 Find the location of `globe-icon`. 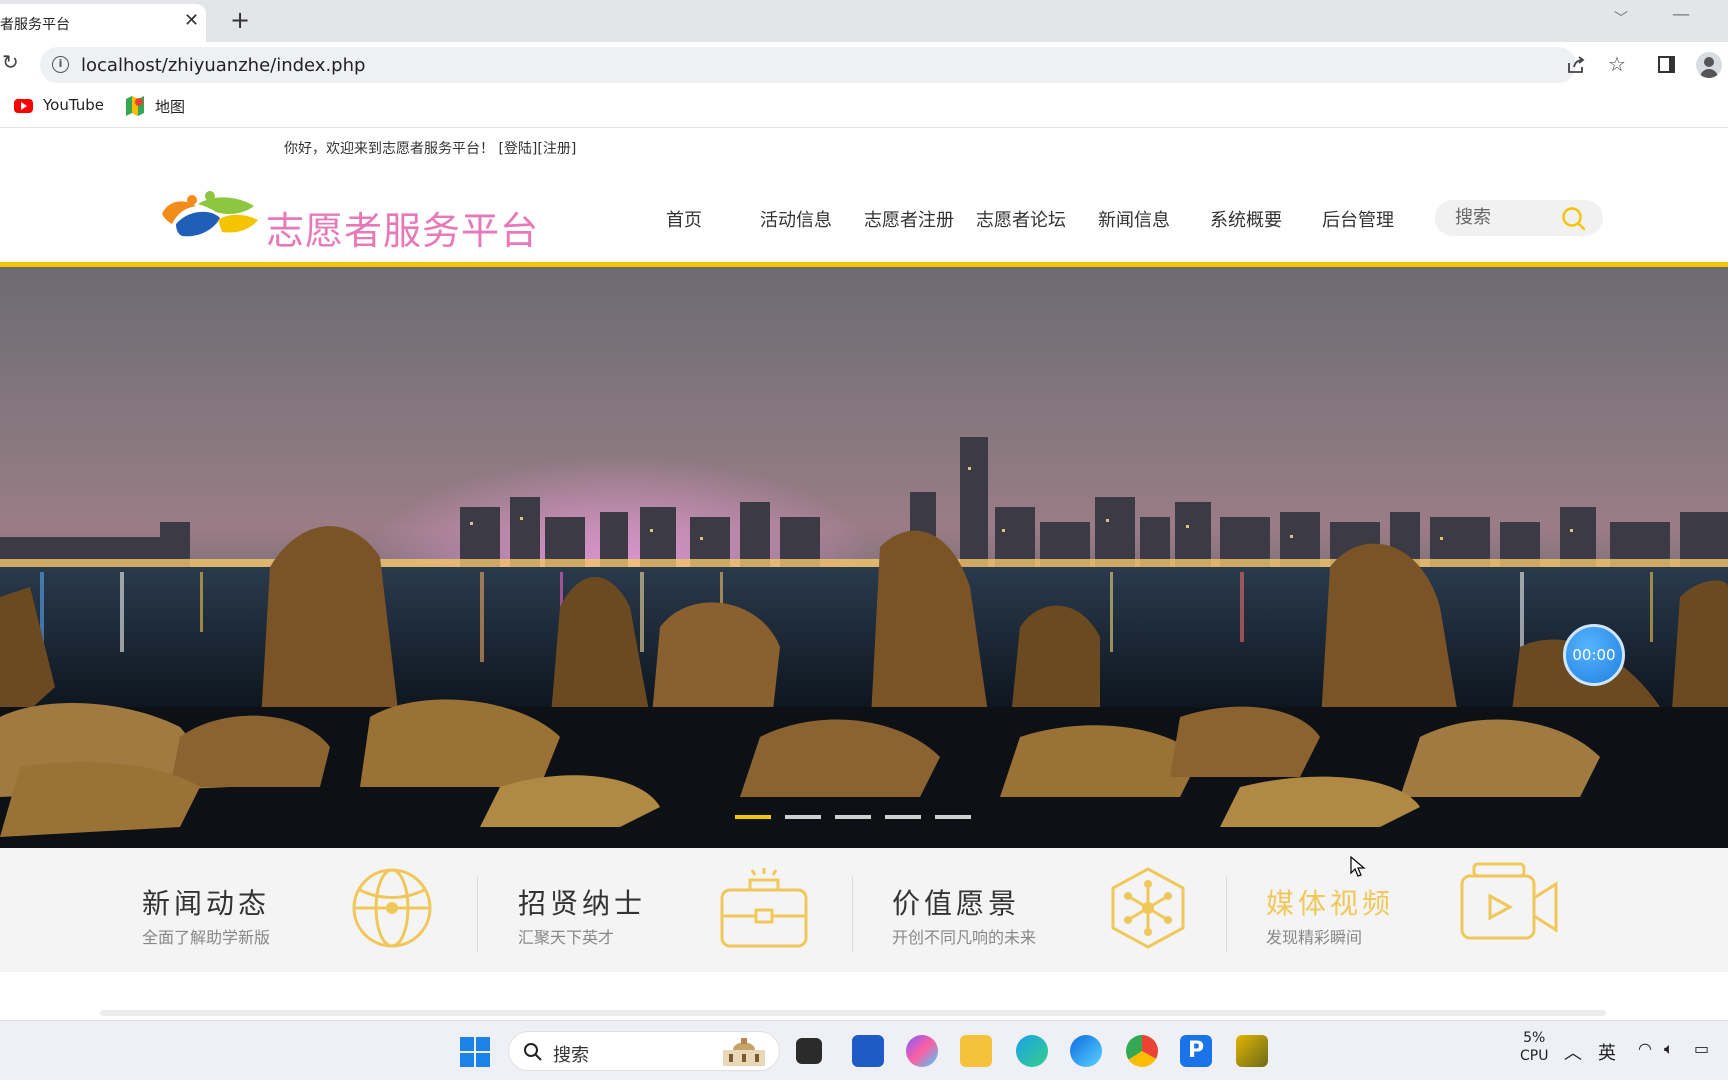

globe-icon is located at coordinates (392, 908).